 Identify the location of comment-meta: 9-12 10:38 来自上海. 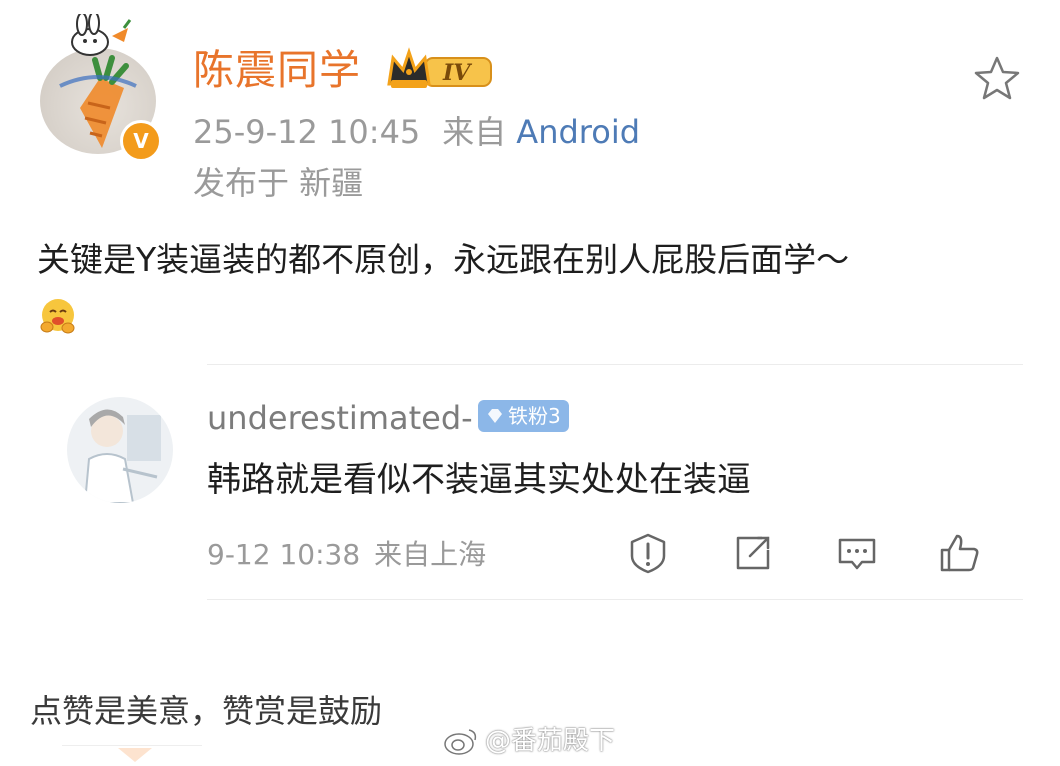
(346, 555).